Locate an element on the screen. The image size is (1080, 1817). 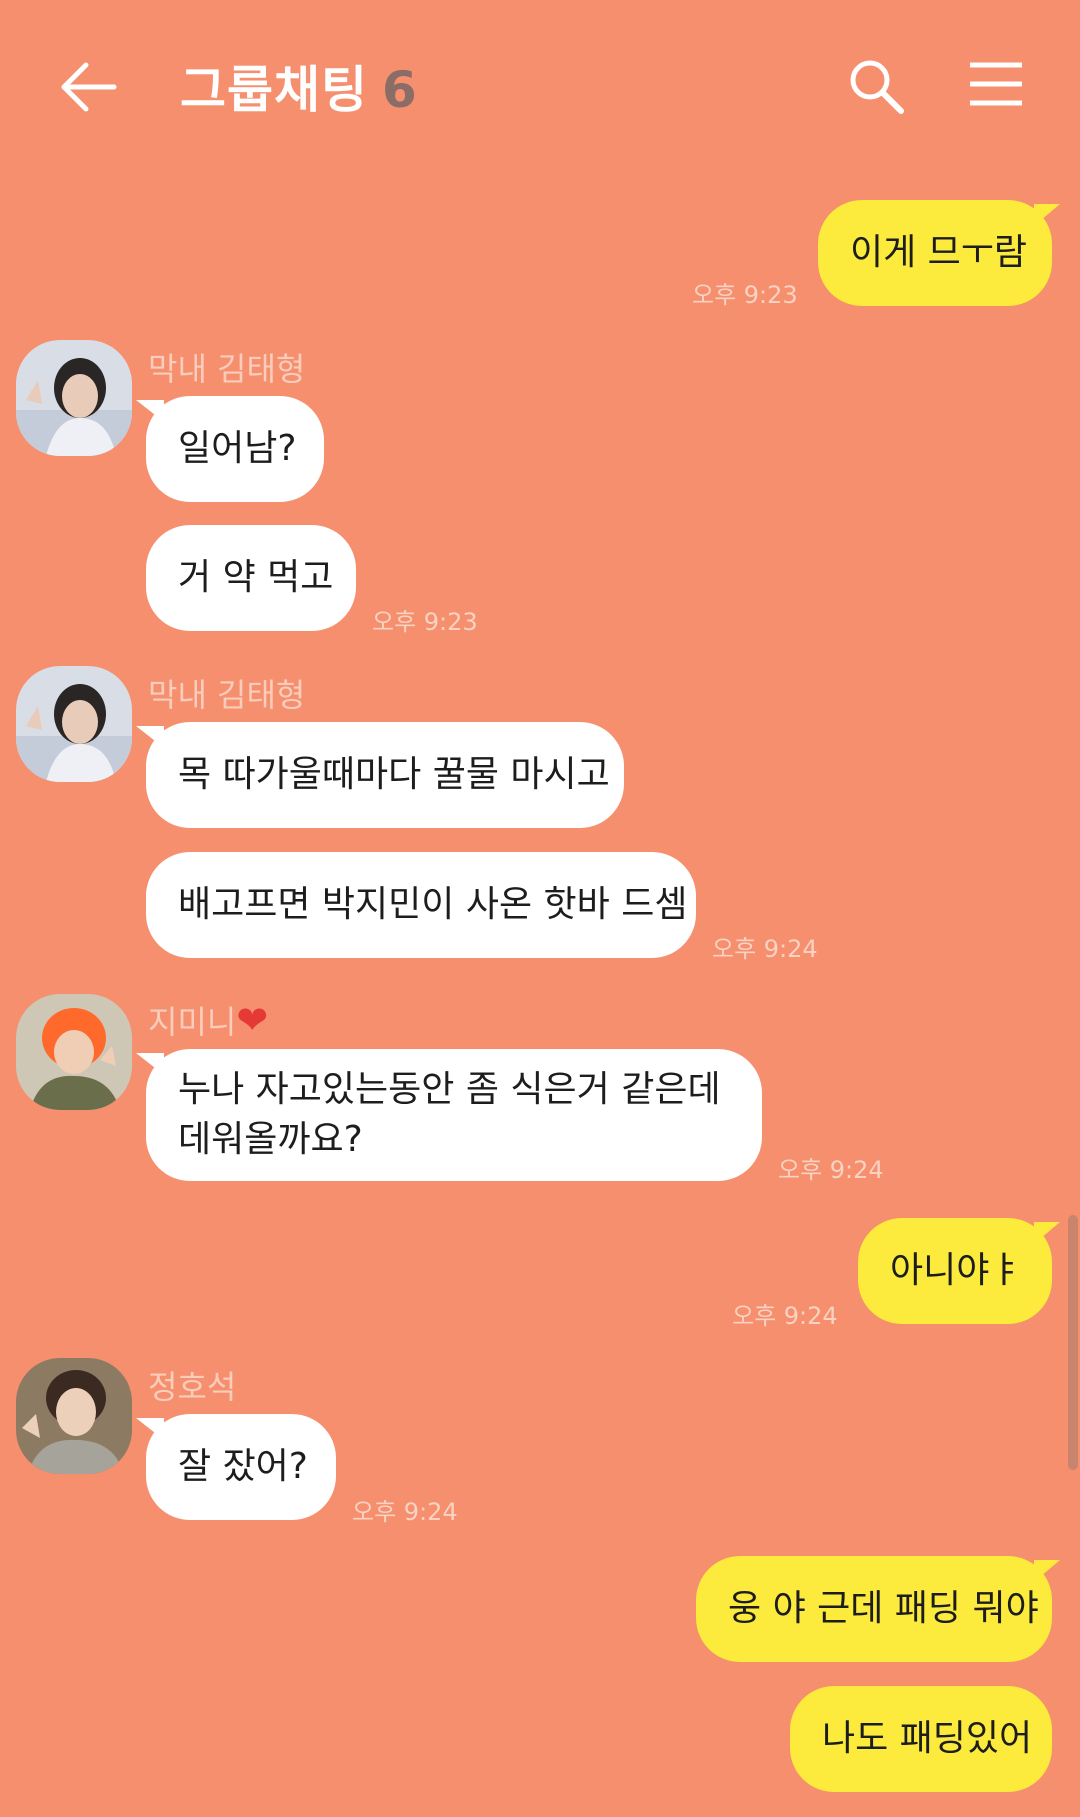
other-message-bubble: 배고프면 박지민이 사온 핫바 드셈 is located at coordinates (421, 905).